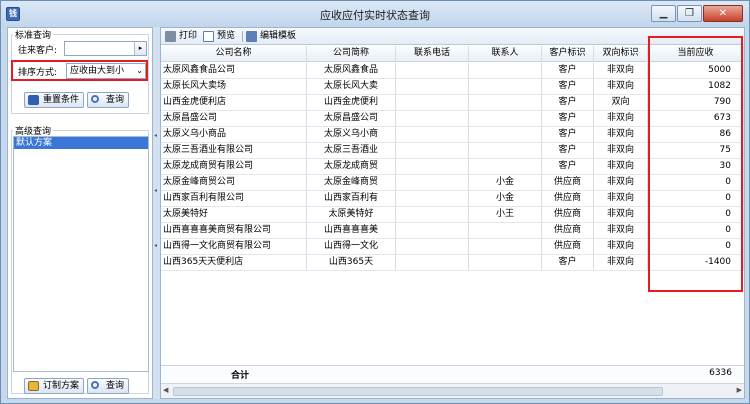  What do you see at coordinates (156, 213) in the screenshot?
I see `panel-splitter: ◂ ◂ ◂` at bounding box center [156, 213].